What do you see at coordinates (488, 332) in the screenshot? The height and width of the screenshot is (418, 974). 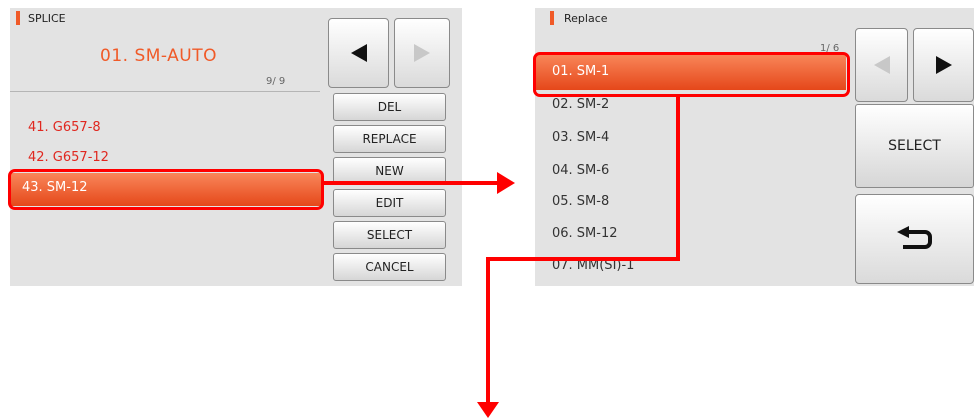 I see `connector-arrow-down` at bounding box center [488, 332].